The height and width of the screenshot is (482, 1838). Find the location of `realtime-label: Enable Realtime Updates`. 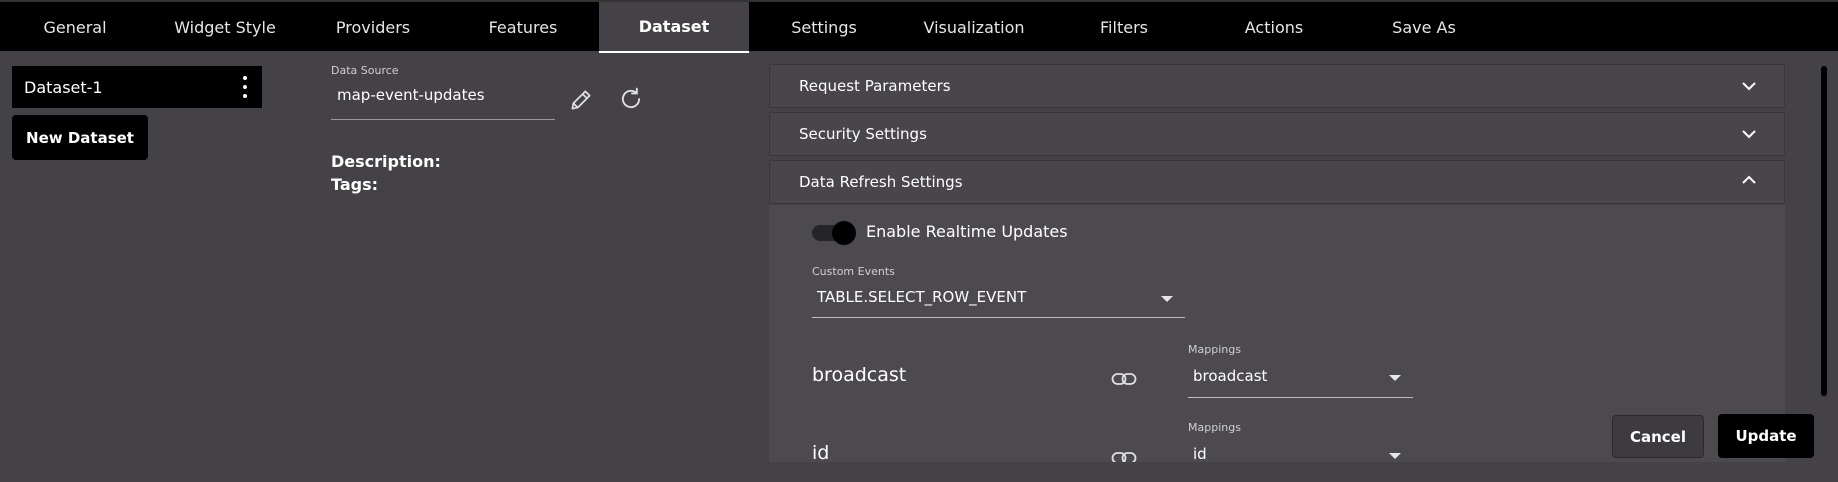

realtime-label: Enable Realtime Updates is located at coordinates (967, 231).